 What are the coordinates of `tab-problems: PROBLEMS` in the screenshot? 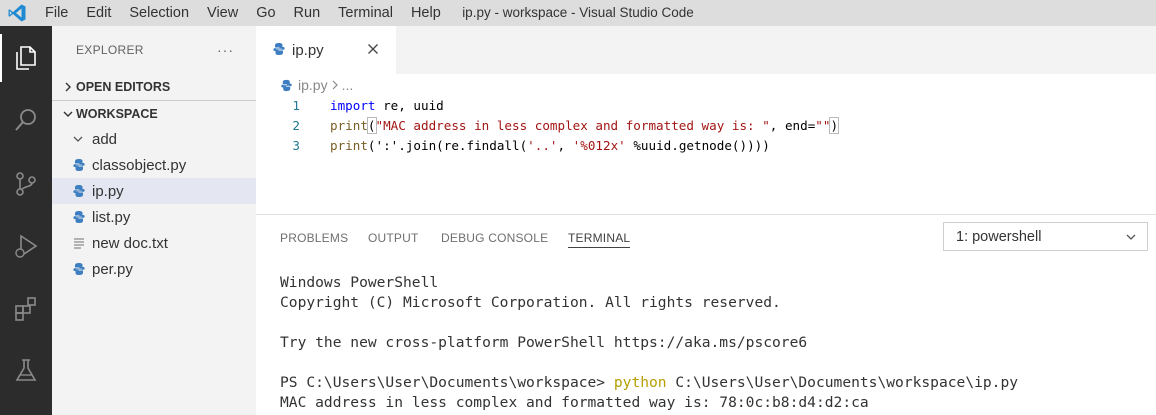 It's located at (314, 238).